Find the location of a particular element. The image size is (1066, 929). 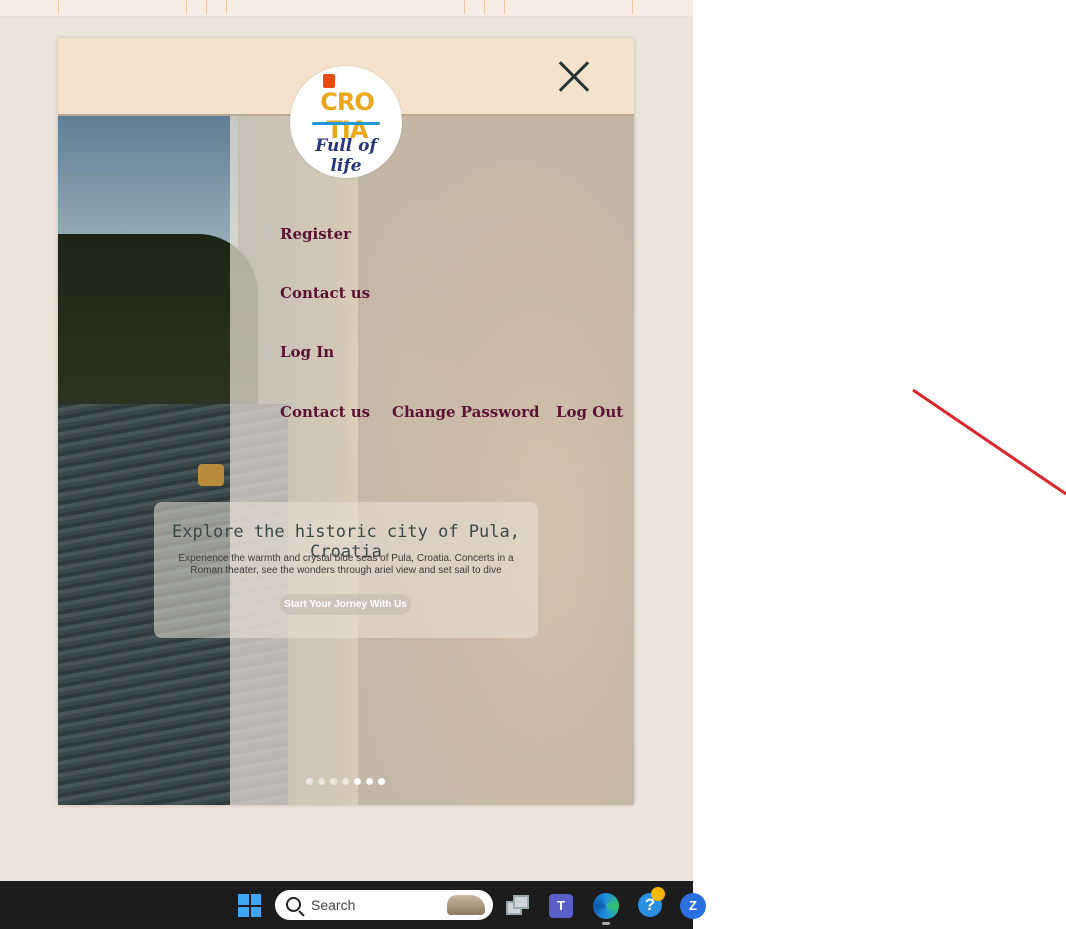

carousel-dots is located at coordinates (345, 781).